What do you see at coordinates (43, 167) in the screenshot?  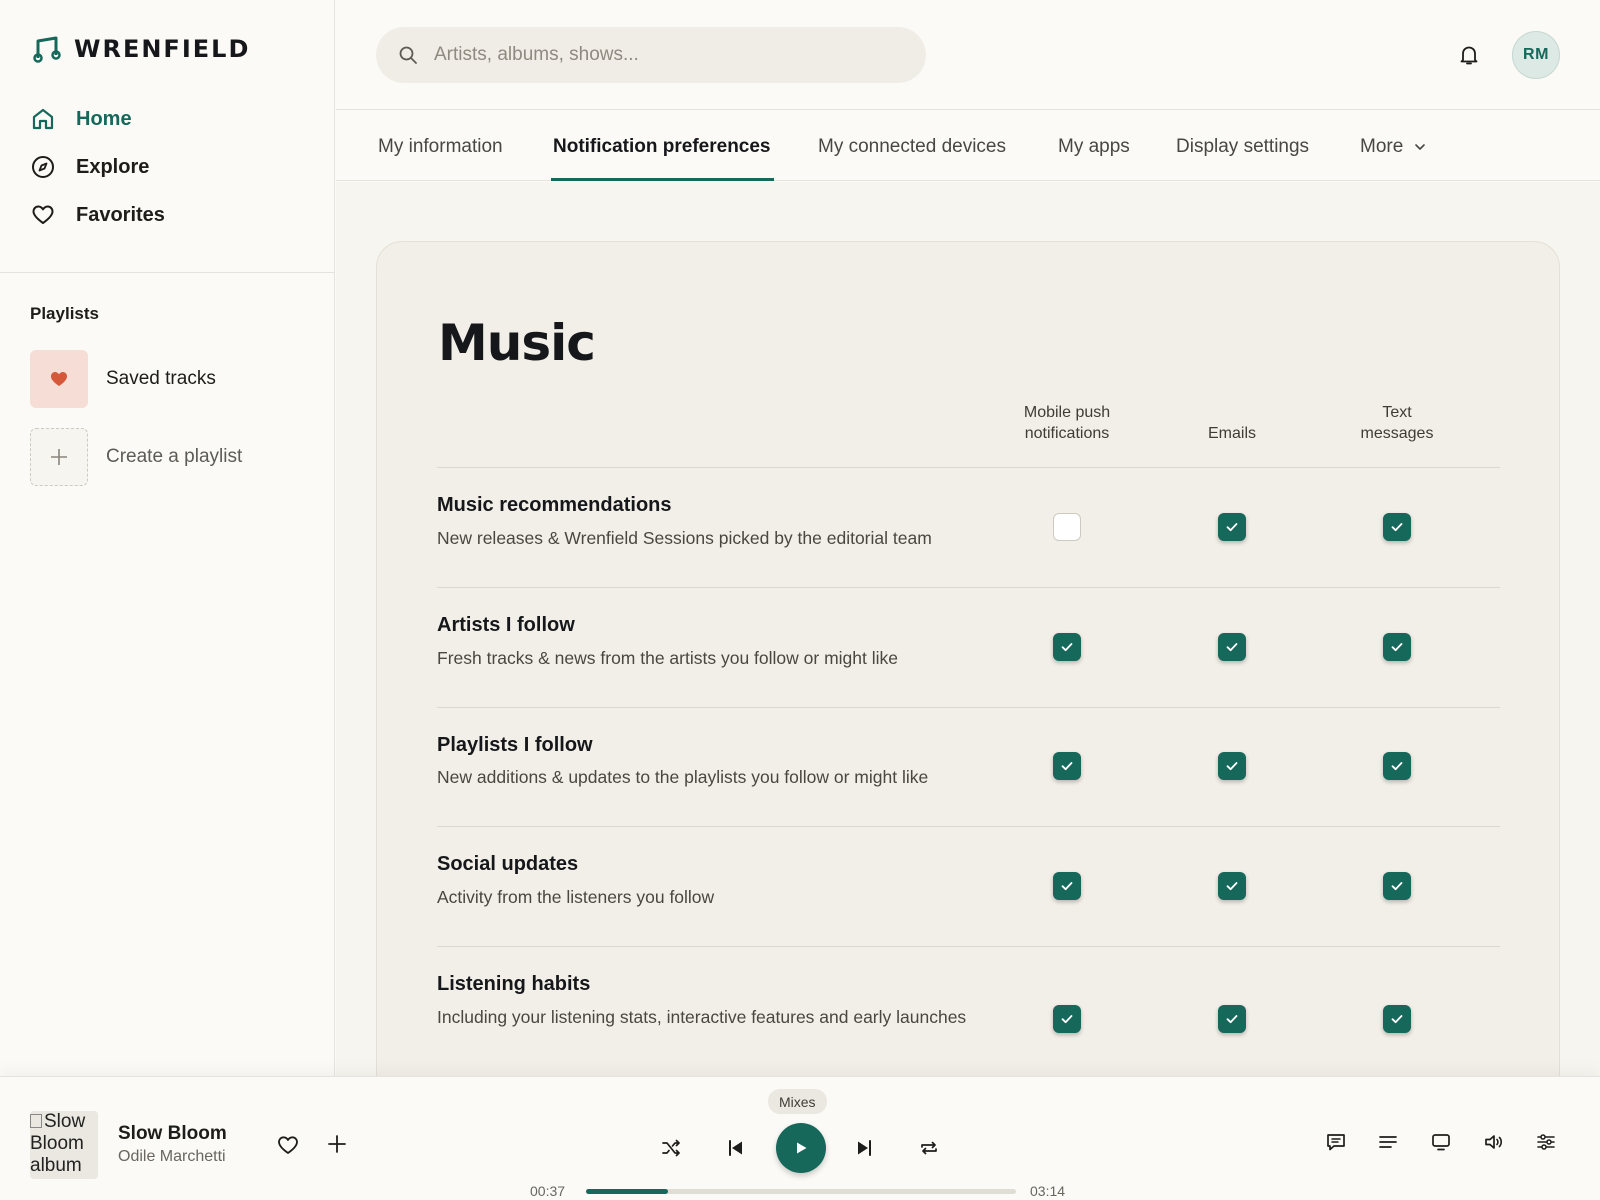 I see `compass-icon` at bounding box center [43, 167].